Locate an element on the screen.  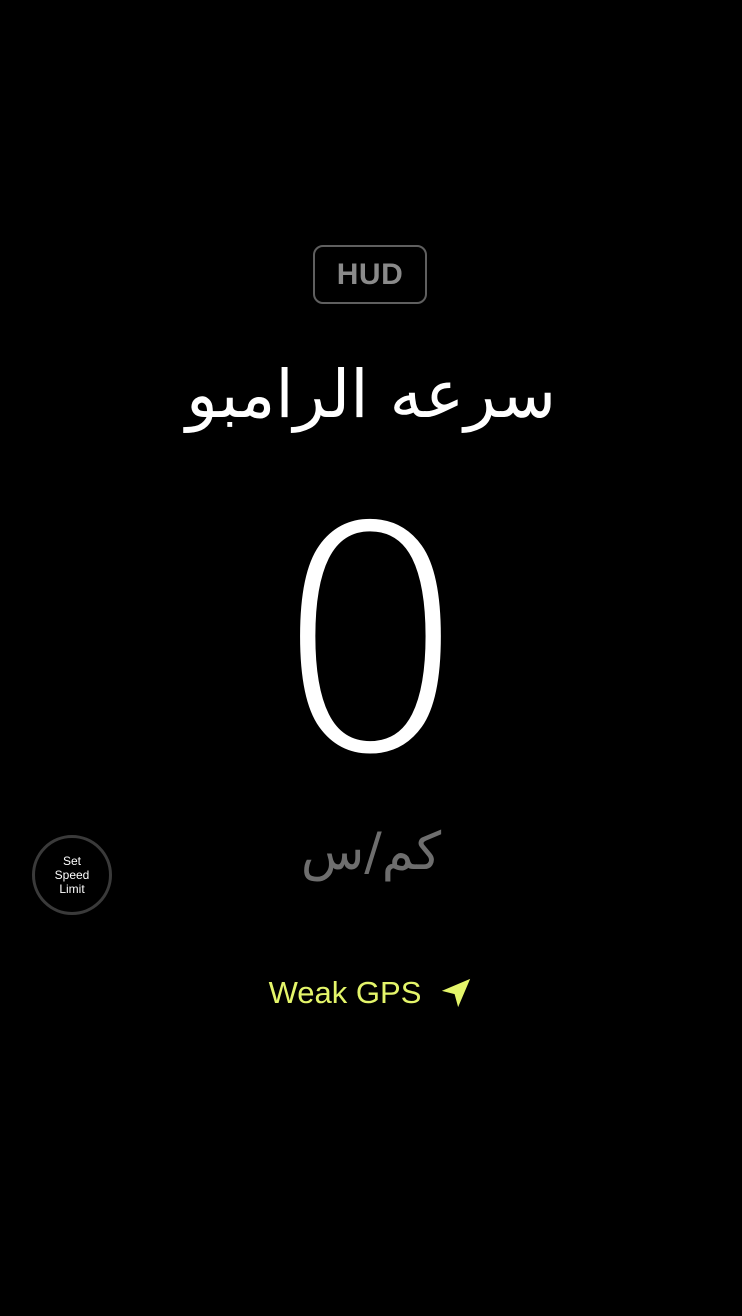
location-arrow-icon is located at coordinates (456, 993).